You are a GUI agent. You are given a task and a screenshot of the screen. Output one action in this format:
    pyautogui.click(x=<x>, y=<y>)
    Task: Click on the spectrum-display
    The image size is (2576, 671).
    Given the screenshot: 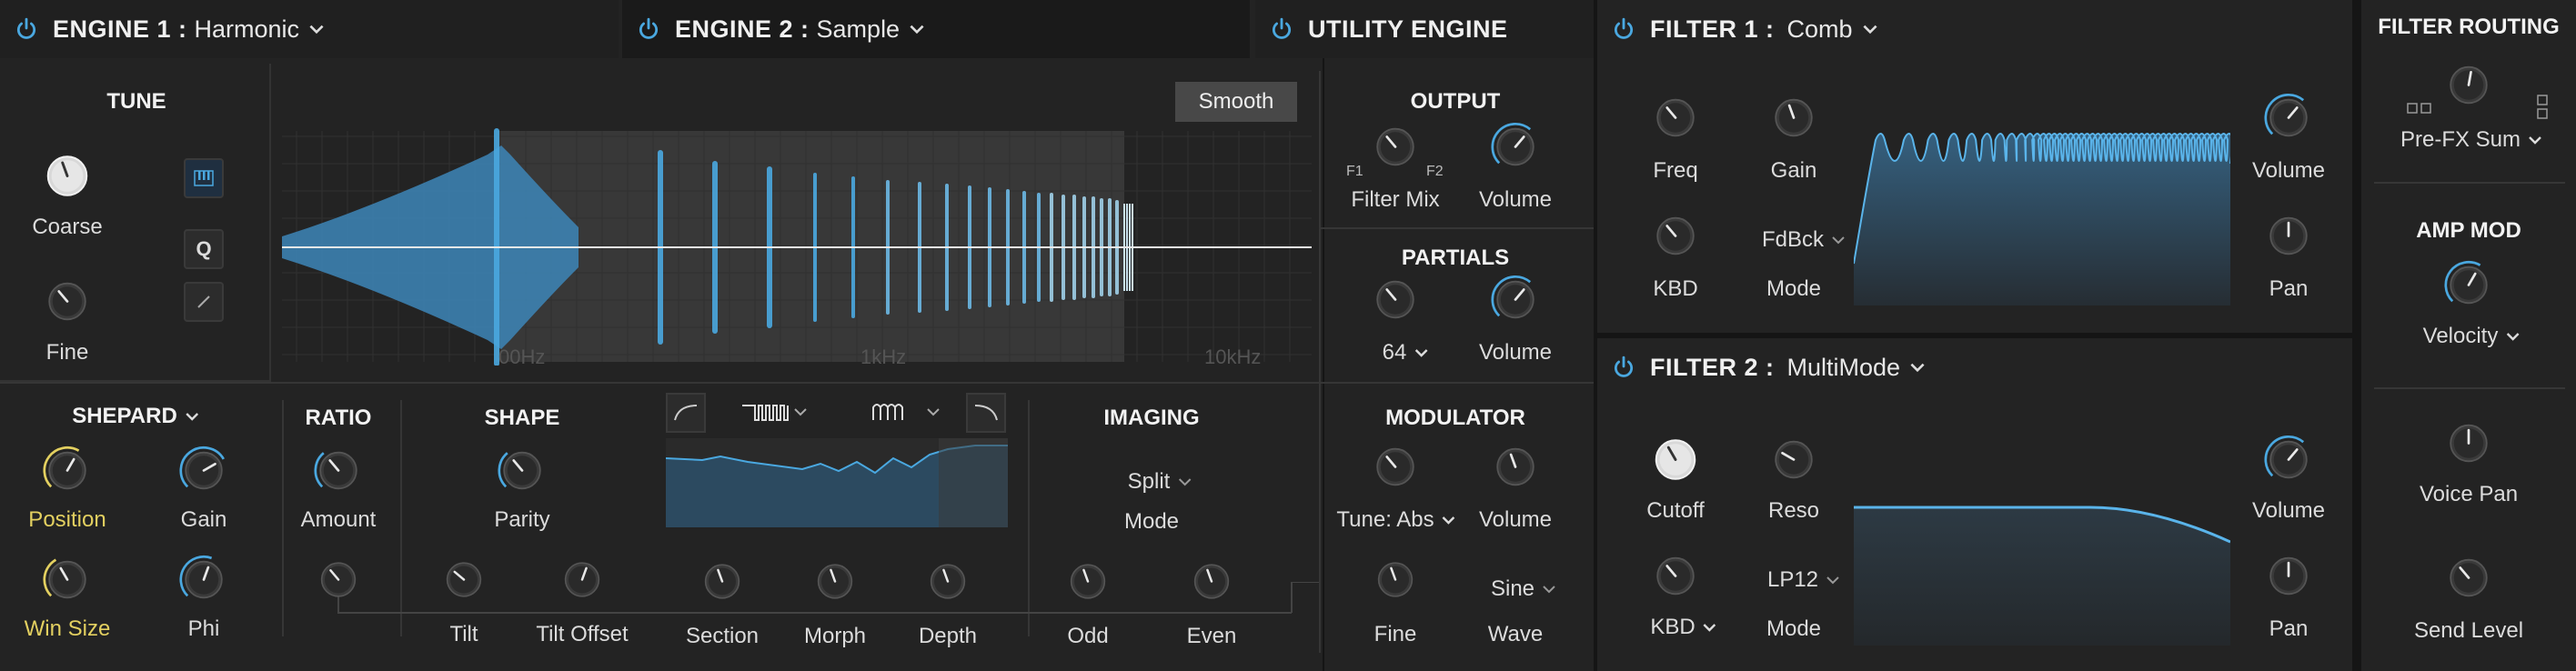 What is the action you would take?
    pyautogui.click(x=795, y=246)
    